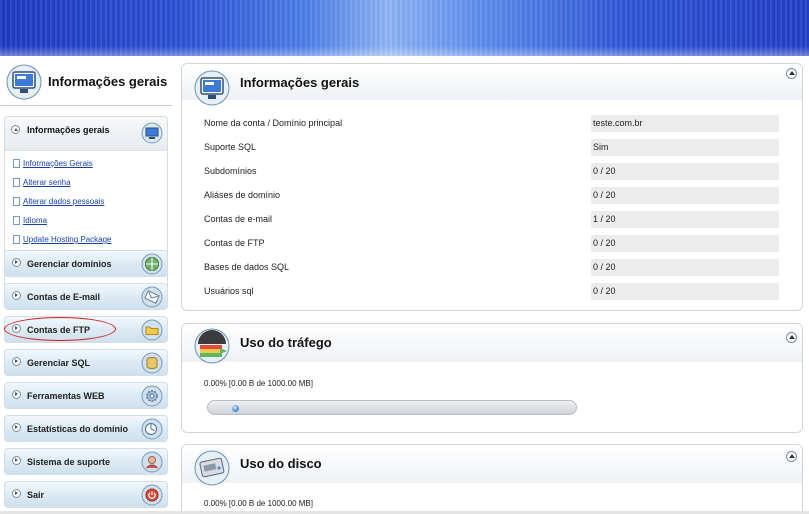  What do you see at coordinates (212, 346) in the screenshot?
I see `traffic-chart-icon` at bounding box center [212, 346].